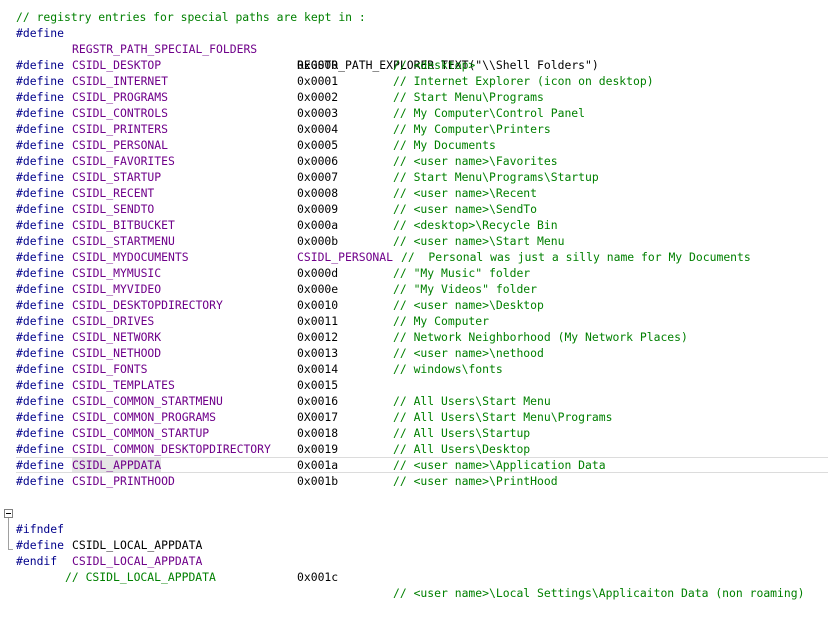 The width and height of the screenshot is (830, 617). What do you see at coordinates (465, 209) in the screenshot?
I see `line-comment: // <user name>\SendTo` at bounding box center [465, 209].